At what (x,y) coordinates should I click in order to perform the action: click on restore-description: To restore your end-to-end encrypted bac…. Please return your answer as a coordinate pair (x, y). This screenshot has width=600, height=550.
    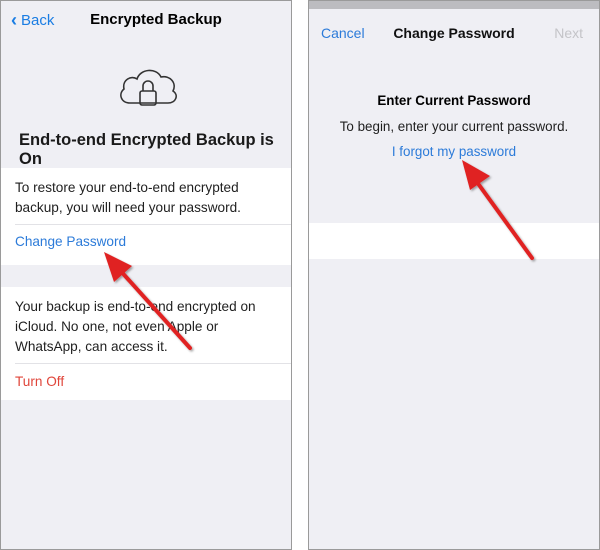
    Looking at the image, I should click on (128, 197).